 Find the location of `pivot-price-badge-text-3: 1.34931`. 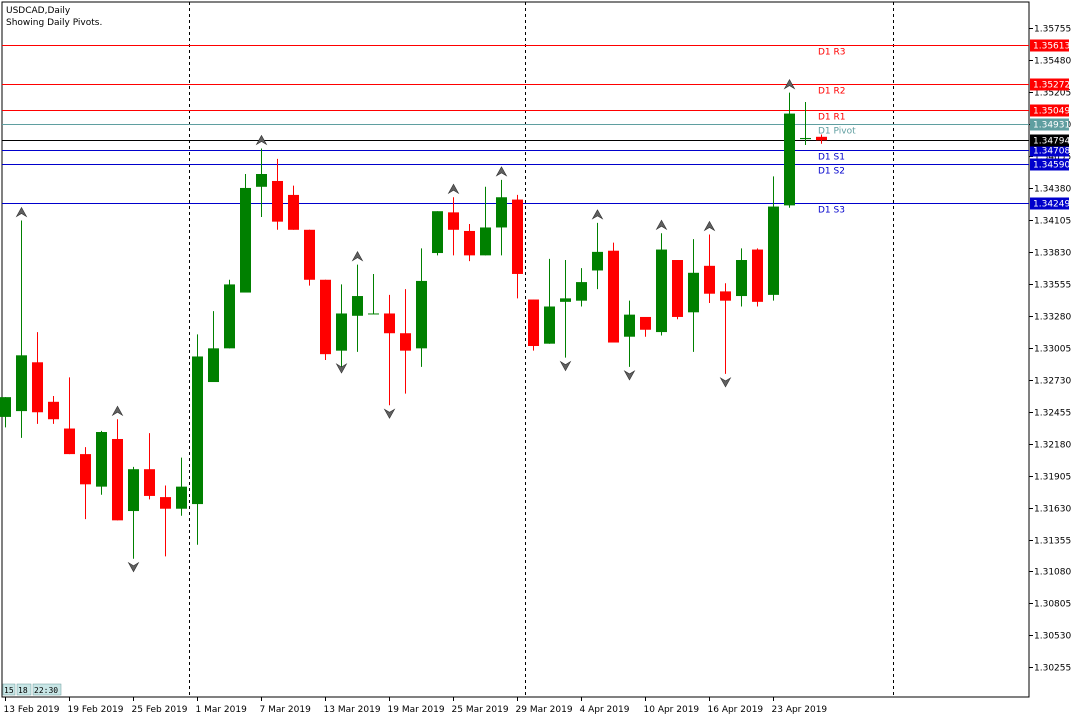

pivot-price-badge-text-3: 1.34931 is located at coordinates (1051, 126).